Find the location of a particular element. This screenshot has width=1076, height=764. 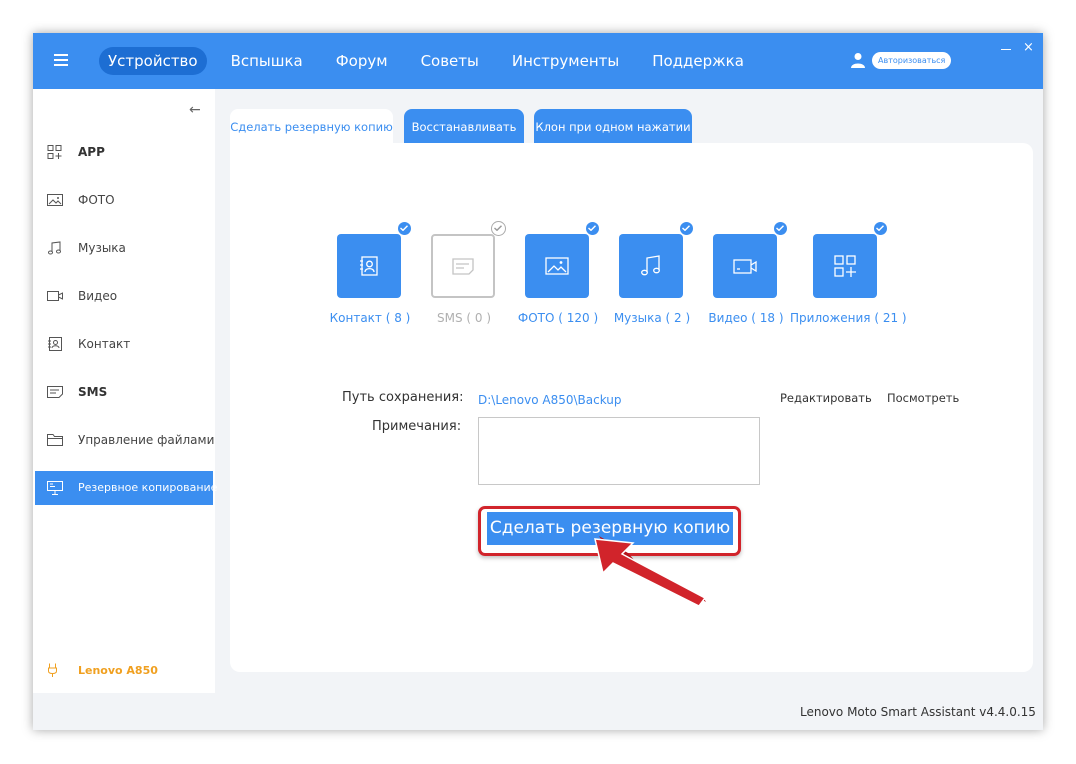

connected-device: Lenovo A850 is located at coordinates (124, 671).